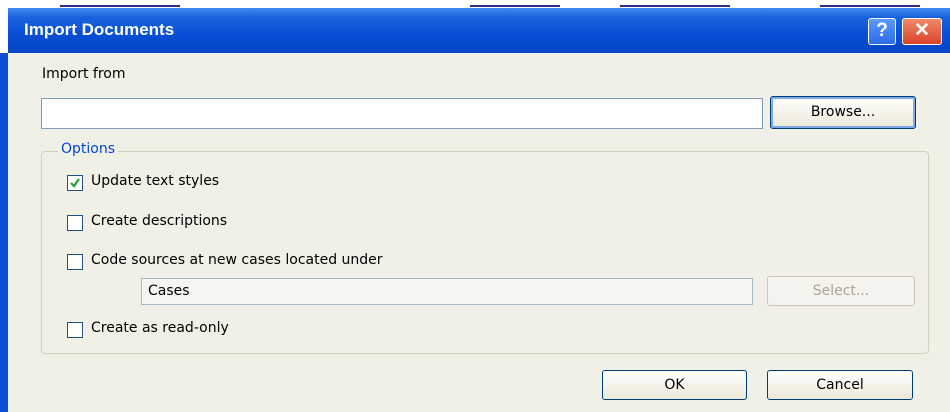  Describe the element at coordinates (4, 232) in the screenshot. I see `window-left-border` at that location.